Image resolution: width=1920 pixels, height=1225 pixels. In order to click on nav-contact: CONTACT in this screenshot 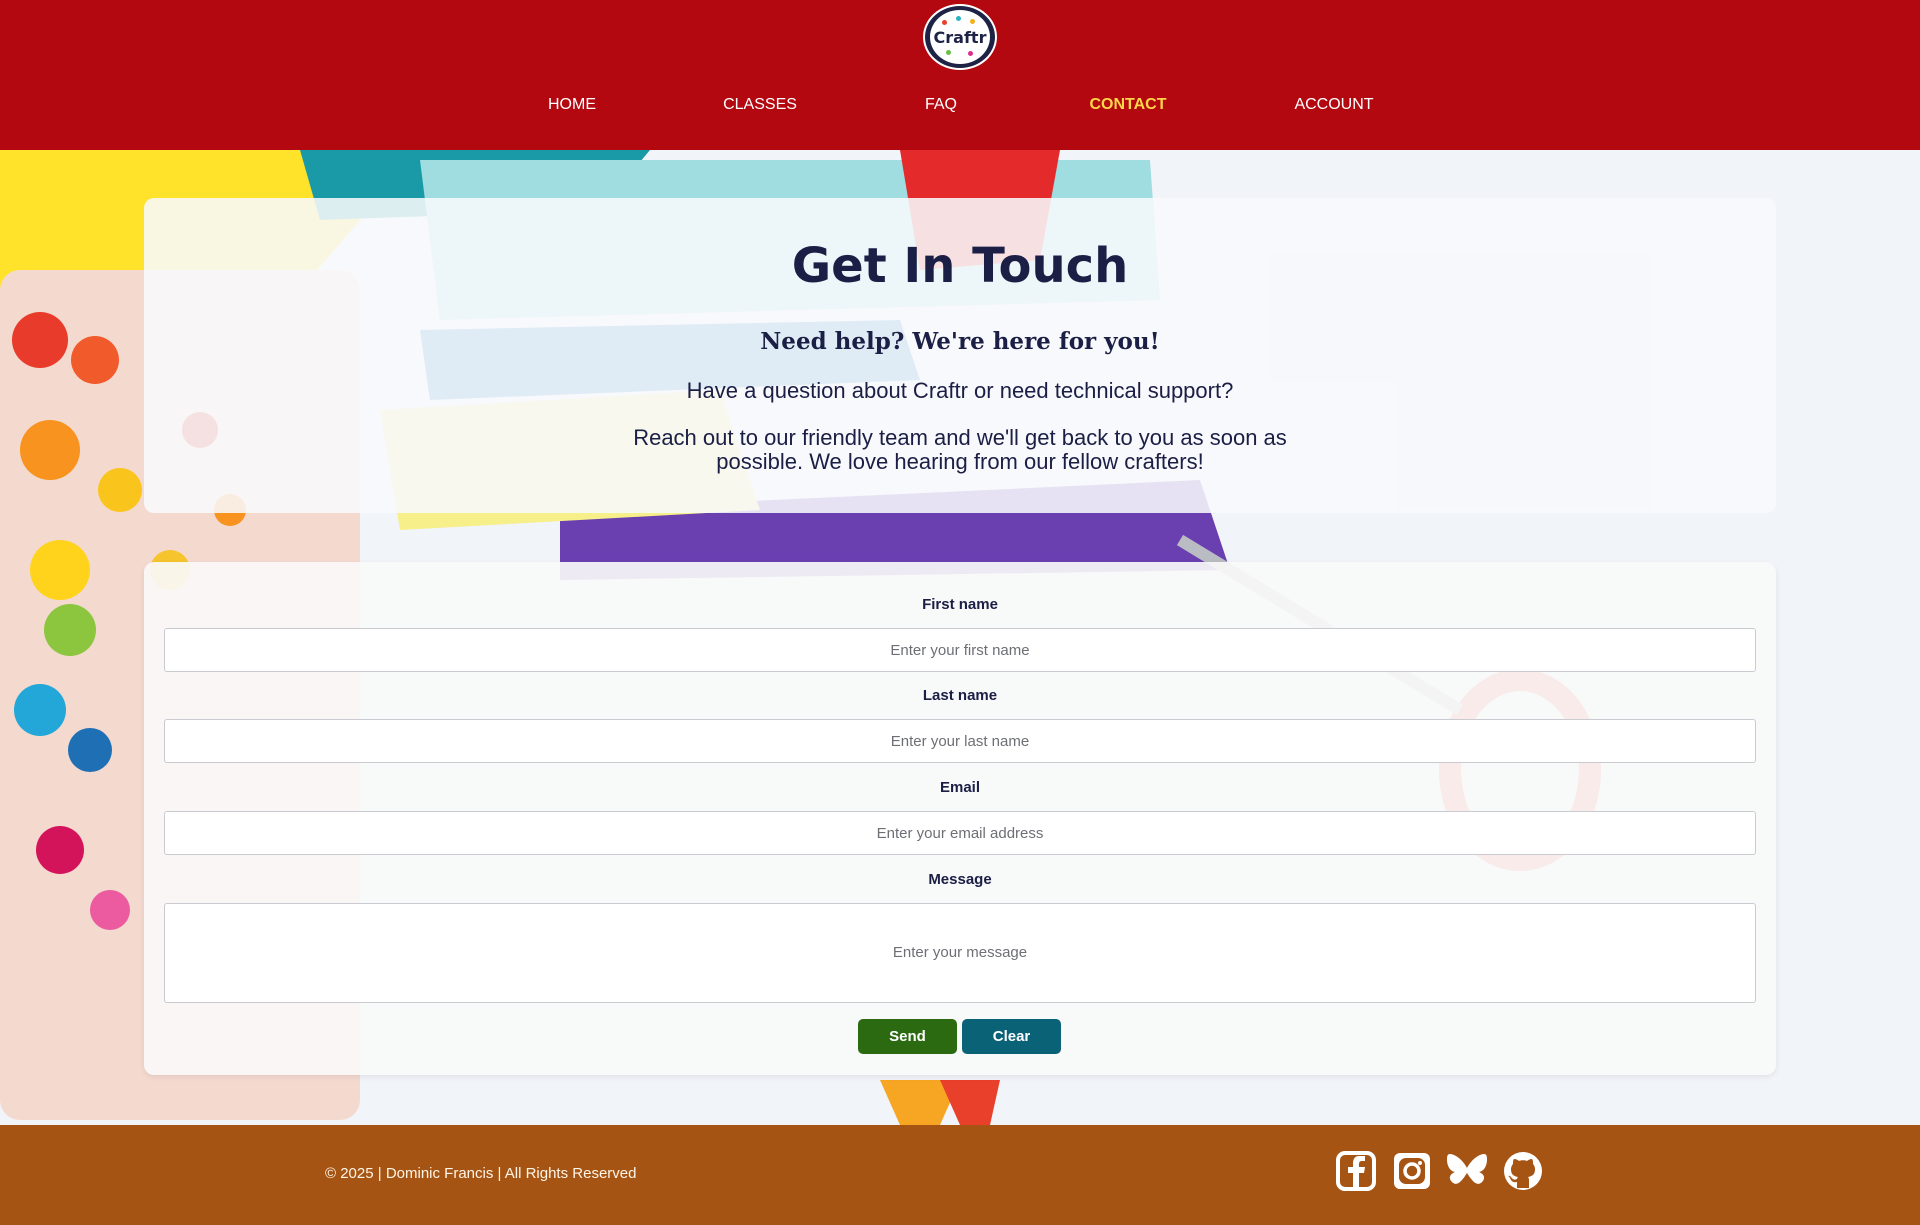, I will do `click(1127, 105)`.